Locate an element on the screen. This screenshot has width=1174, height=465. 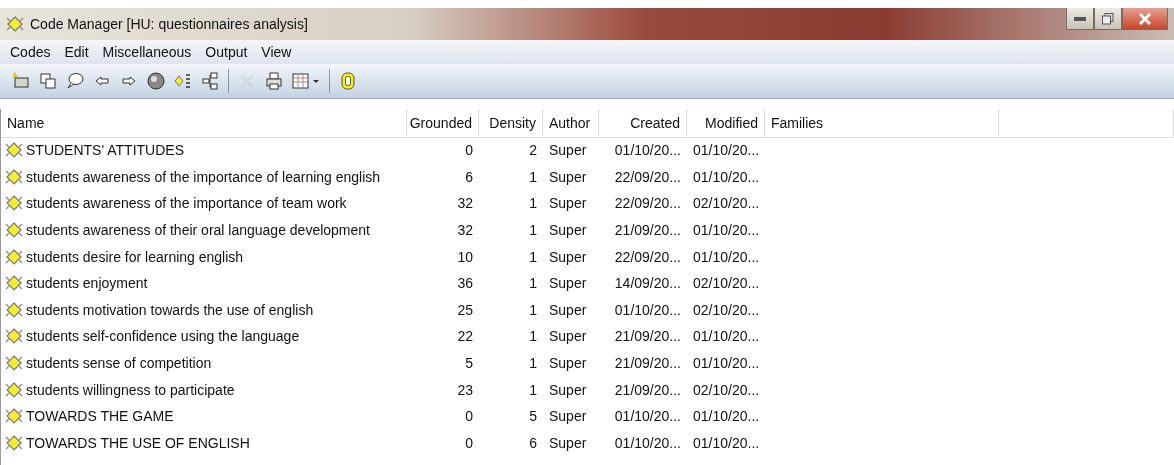
sphere-icon is located at coordinates (156, 81).